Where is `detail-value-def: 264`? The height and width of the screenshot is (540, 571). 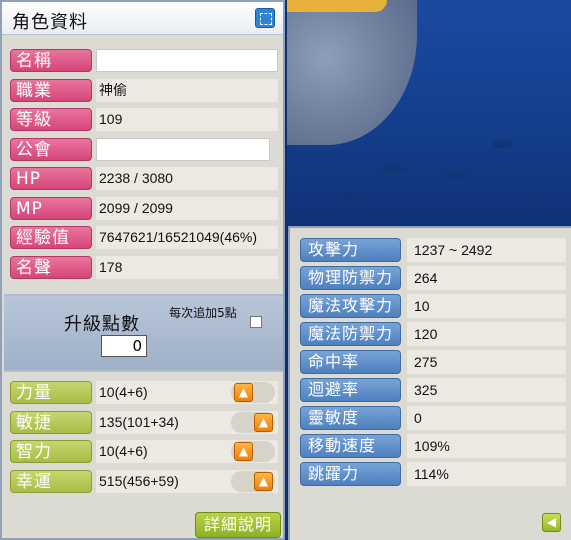
detail-value-def: 264 is located at coordinates (486, 278).